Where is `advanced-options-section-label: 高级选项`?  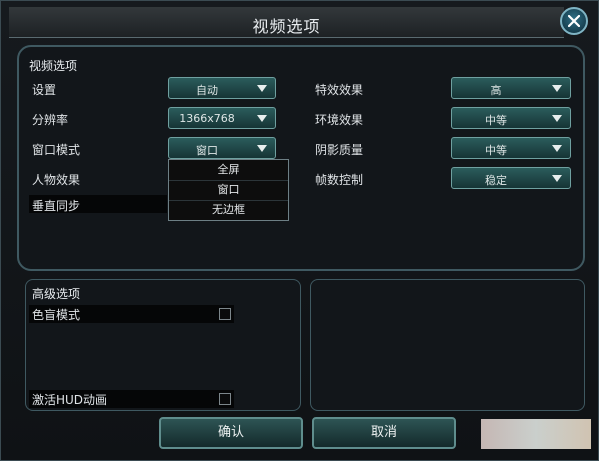 advanced-options-section-label: 高级选项 is located at coordinates (56, 294).